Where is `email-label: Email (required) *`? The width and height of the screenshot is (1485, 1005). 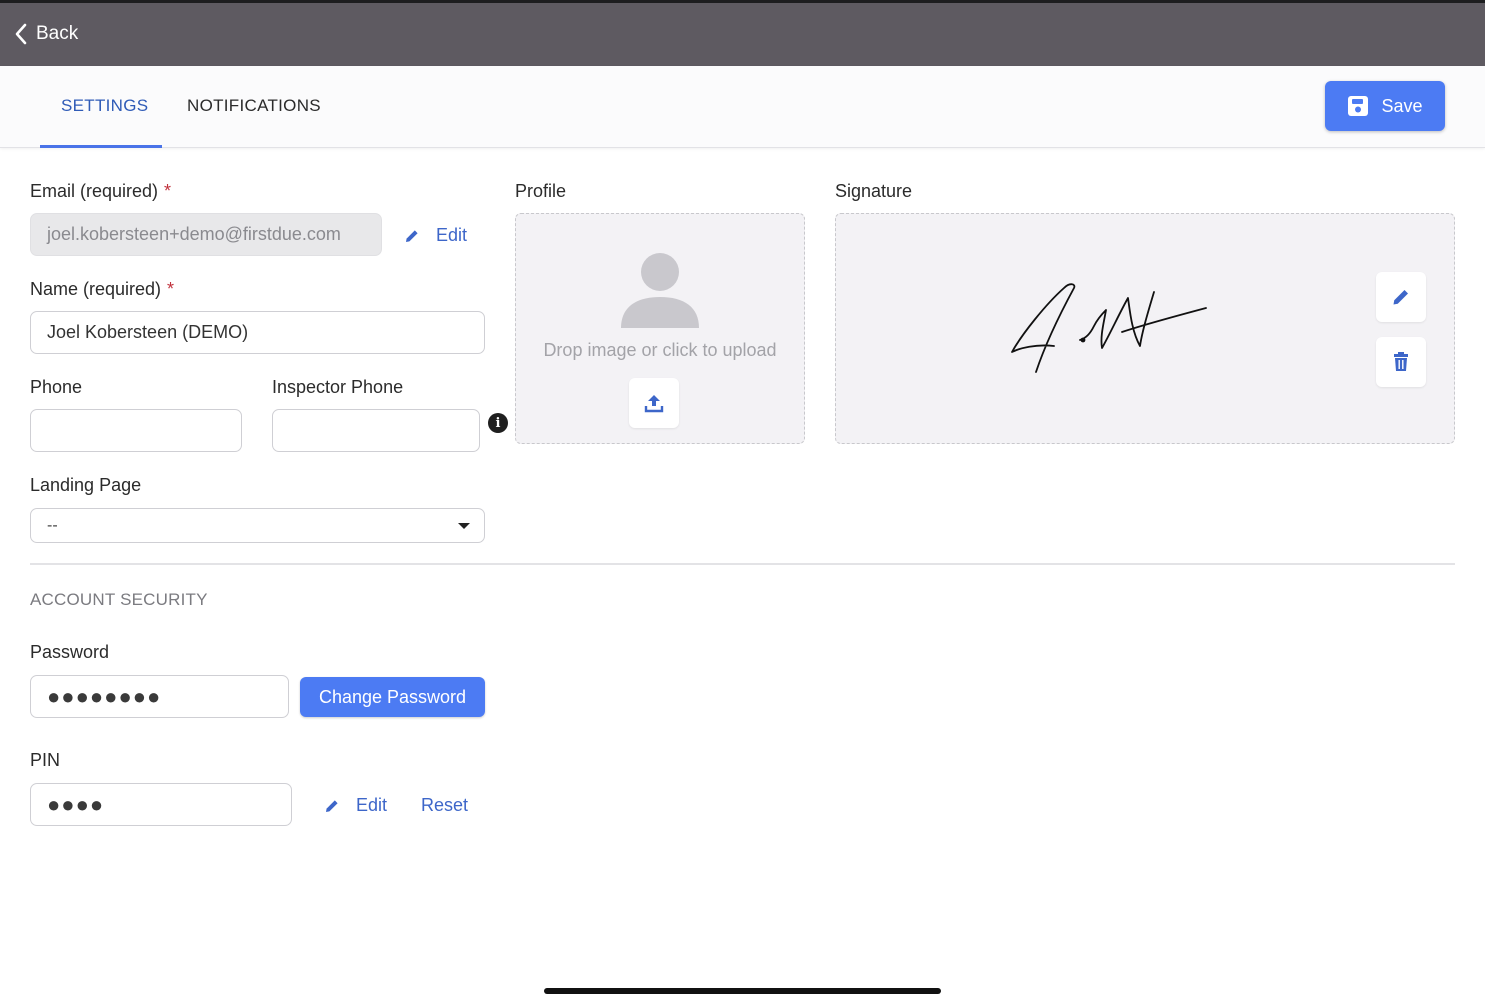
email-label: Email (required) * is located at coordinates (100, 191).